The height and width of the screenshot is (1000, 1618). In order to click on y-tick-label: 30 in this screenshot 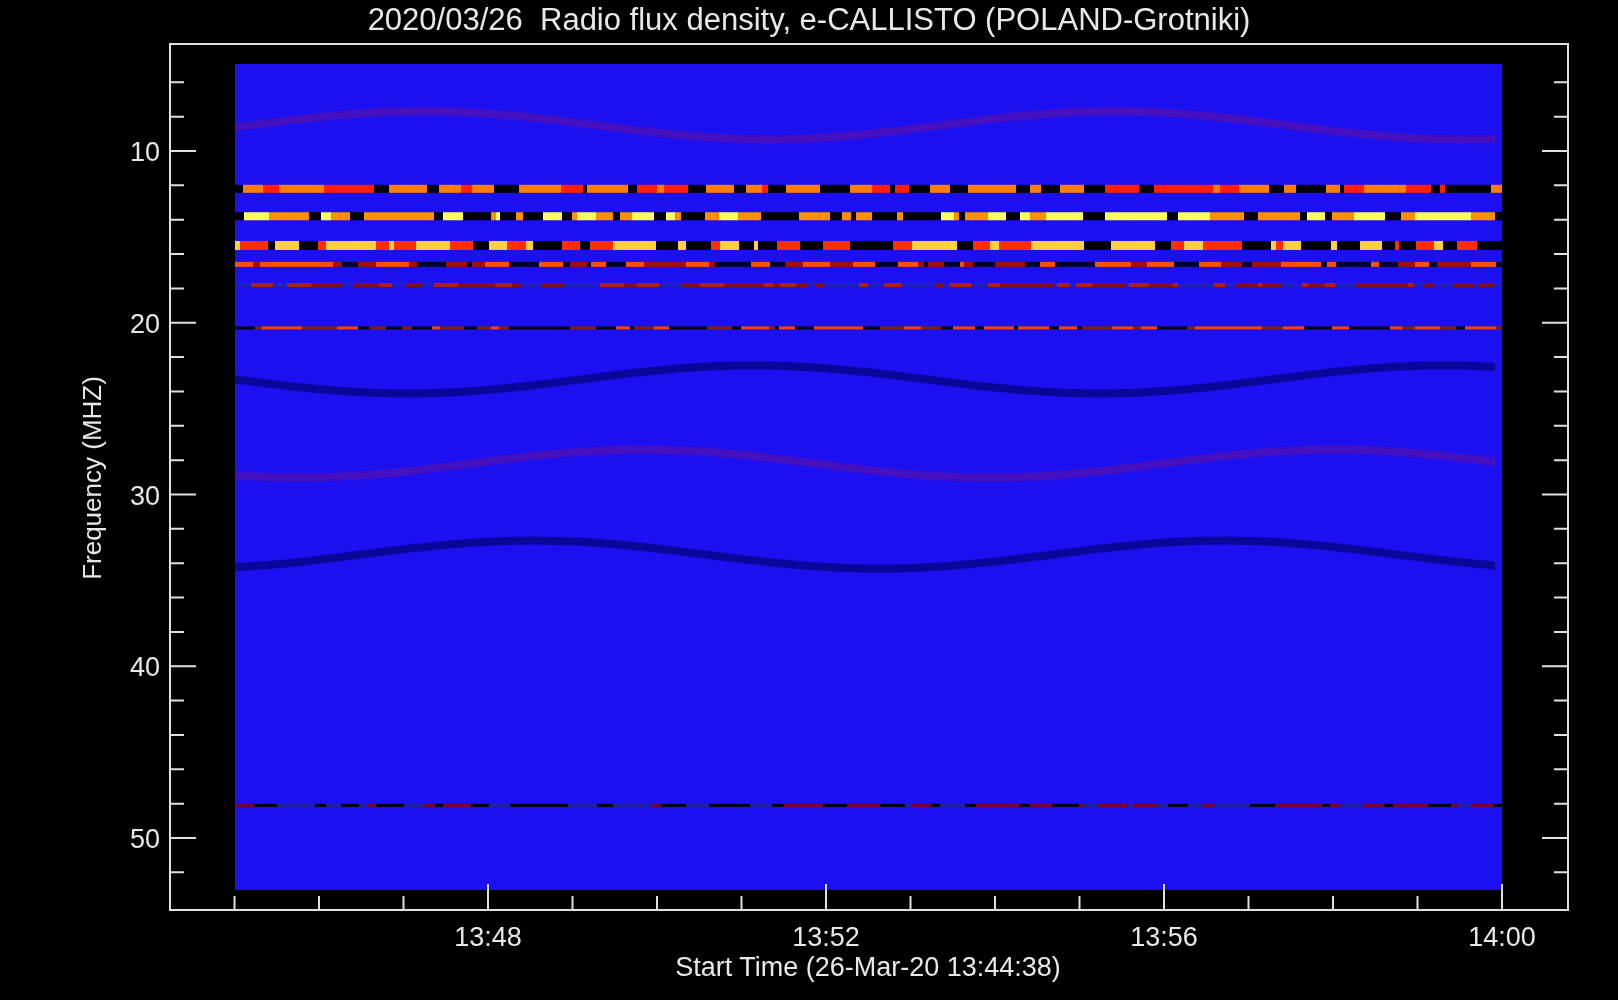, I will do `click(144, 495)`.